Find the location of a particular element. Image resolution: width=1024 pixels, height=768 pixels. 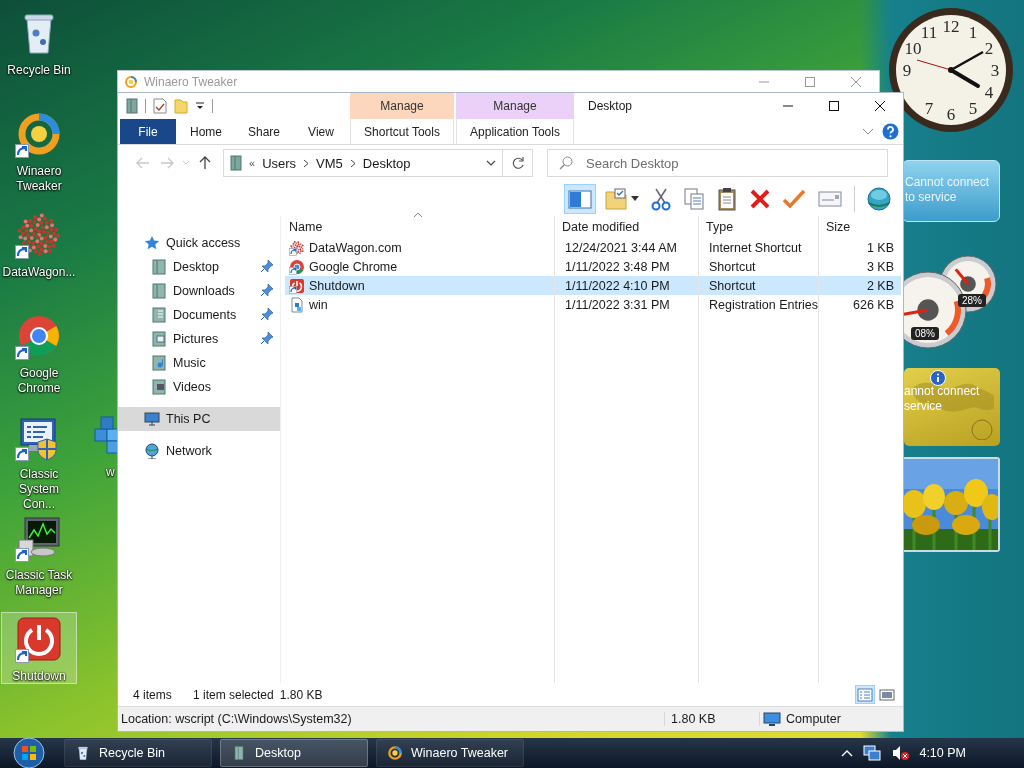

recycle-bin-icon is located at coordinates (83, 753).